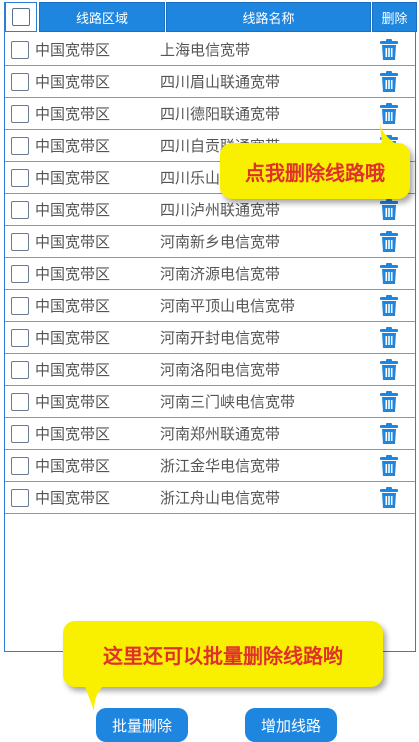 This screenshot has height=742, width=419. Describe the element at coordinates (315, 171) in the screenshot. I see `tip-delete-line: 点我删除线路哦` at that location.